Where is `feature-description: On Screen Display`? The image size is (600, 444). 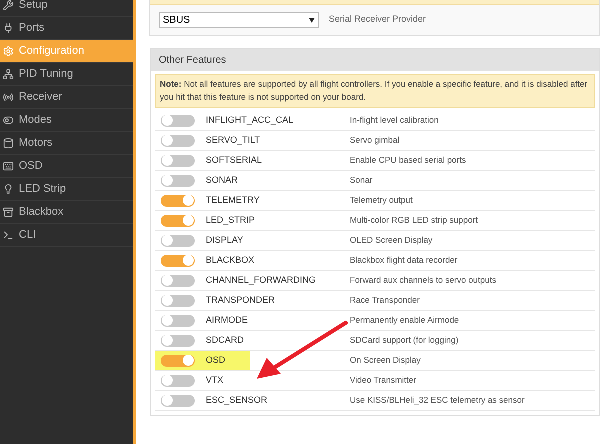 feature-description: On Screen Display is located at coordinates (385, 360).